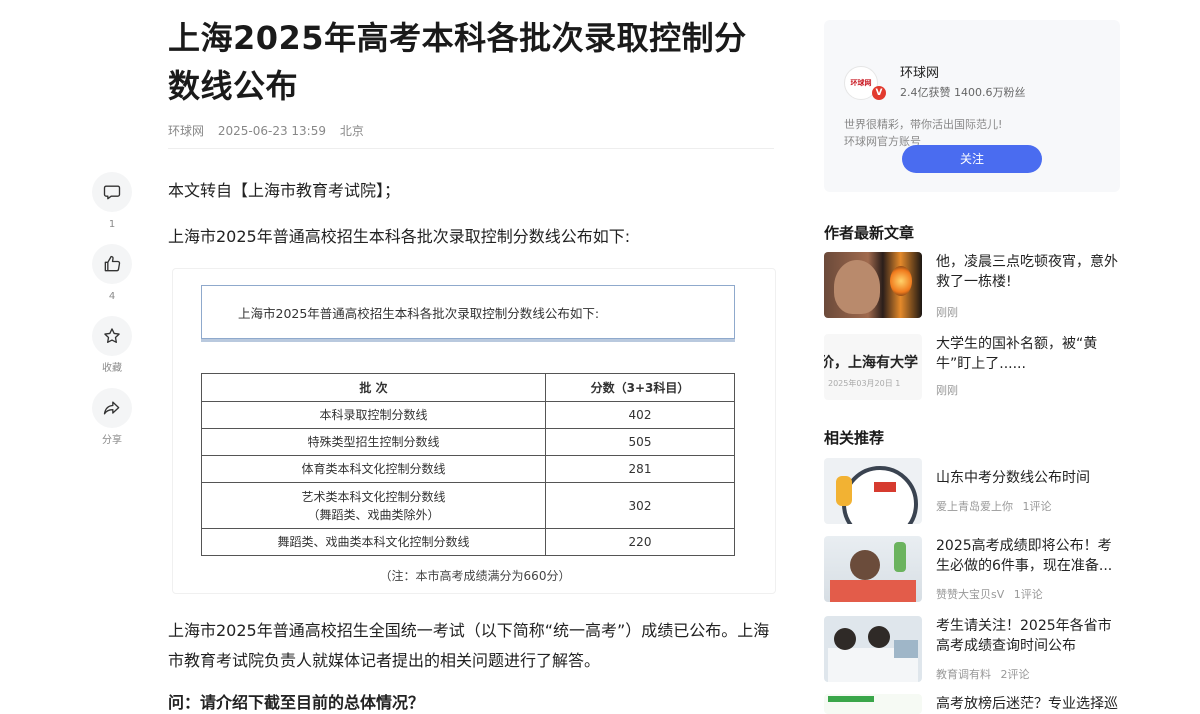  I want to click on related-article-title: 高考放榜后迷茫？专业选择巡, so click(1028, 704).